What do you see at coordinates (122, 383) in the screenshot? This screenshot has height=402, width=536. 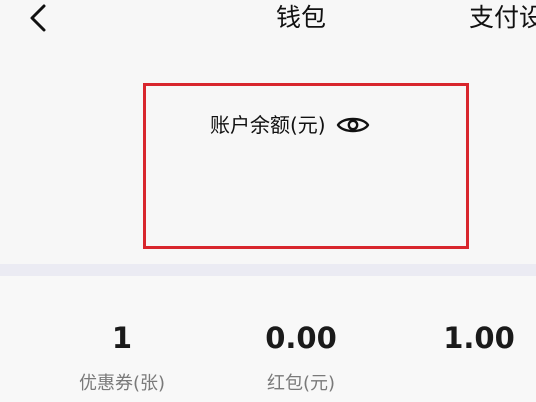 I see `coupon-label: 优惠券(张)` at bounding box center [122, 383].